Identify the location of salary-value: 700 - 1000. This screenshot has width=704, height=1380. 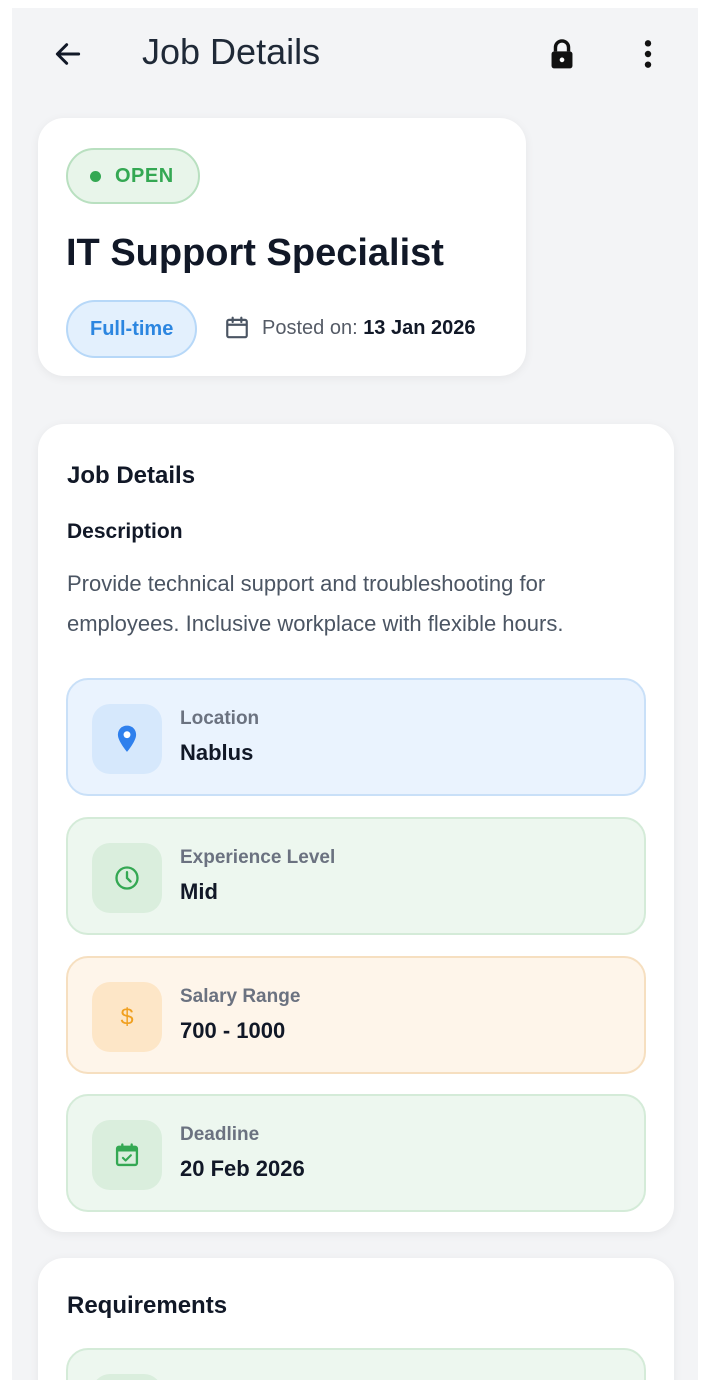
(233, 1030).